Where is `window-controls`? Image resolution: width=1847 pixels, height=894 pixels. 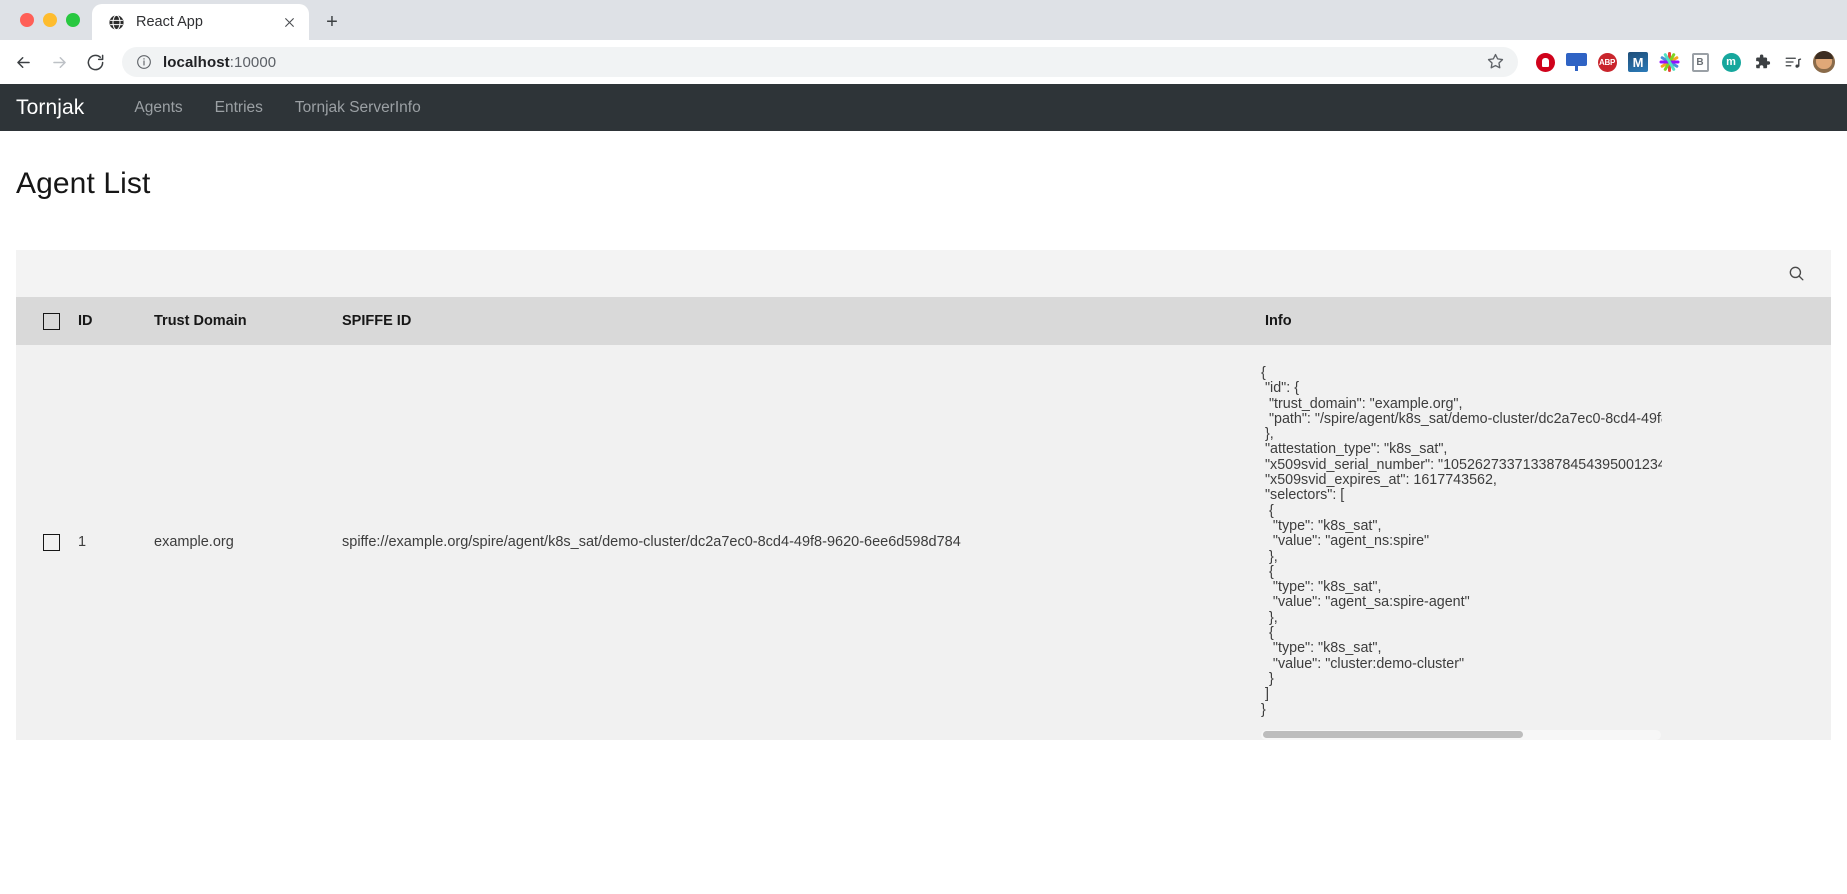 window-controls is located at coordinates (51, 20).